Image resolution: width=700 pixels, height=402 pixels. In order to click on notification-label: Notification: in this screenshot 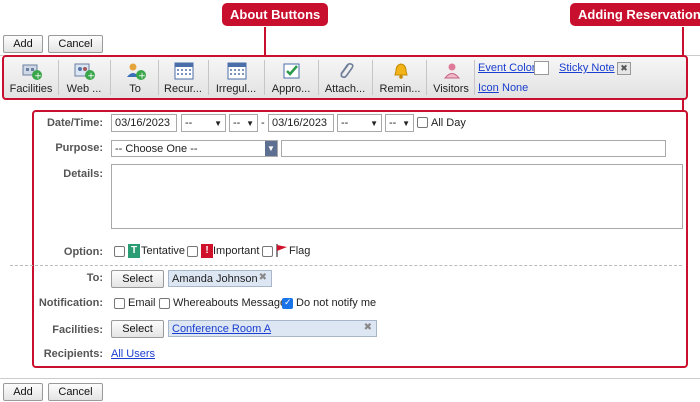, I will do `click(70, 303)`.